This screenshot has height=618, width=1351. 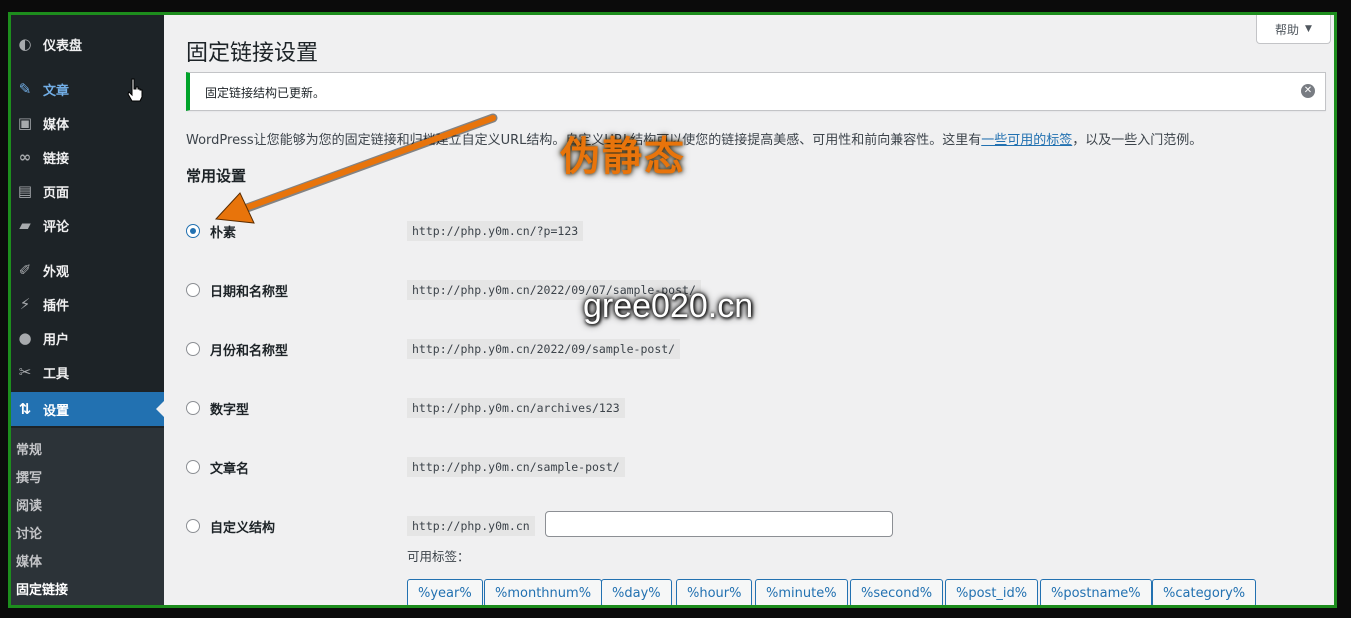 What do you see at coordinates (56, 227) in the screenshot?
I see `sidebar-item-label: 评论` at bounding box center [56, 227].